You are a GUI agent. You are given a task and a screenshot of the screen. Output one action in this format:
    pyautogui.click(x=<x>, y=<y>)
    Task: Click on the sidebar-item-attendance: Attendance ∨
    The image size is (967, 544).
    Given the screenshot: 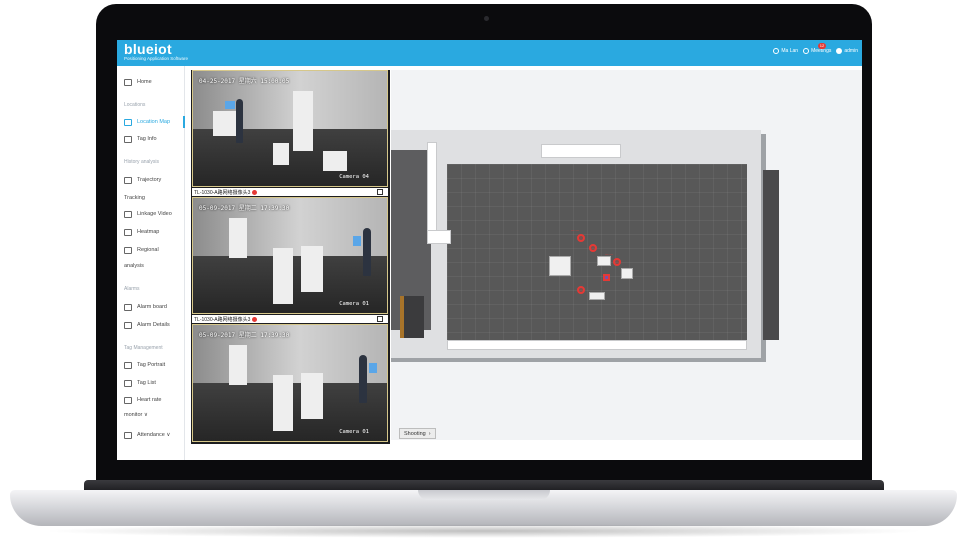 What is the action you would take?
    pyautogui.click(x=151, y=435)
    